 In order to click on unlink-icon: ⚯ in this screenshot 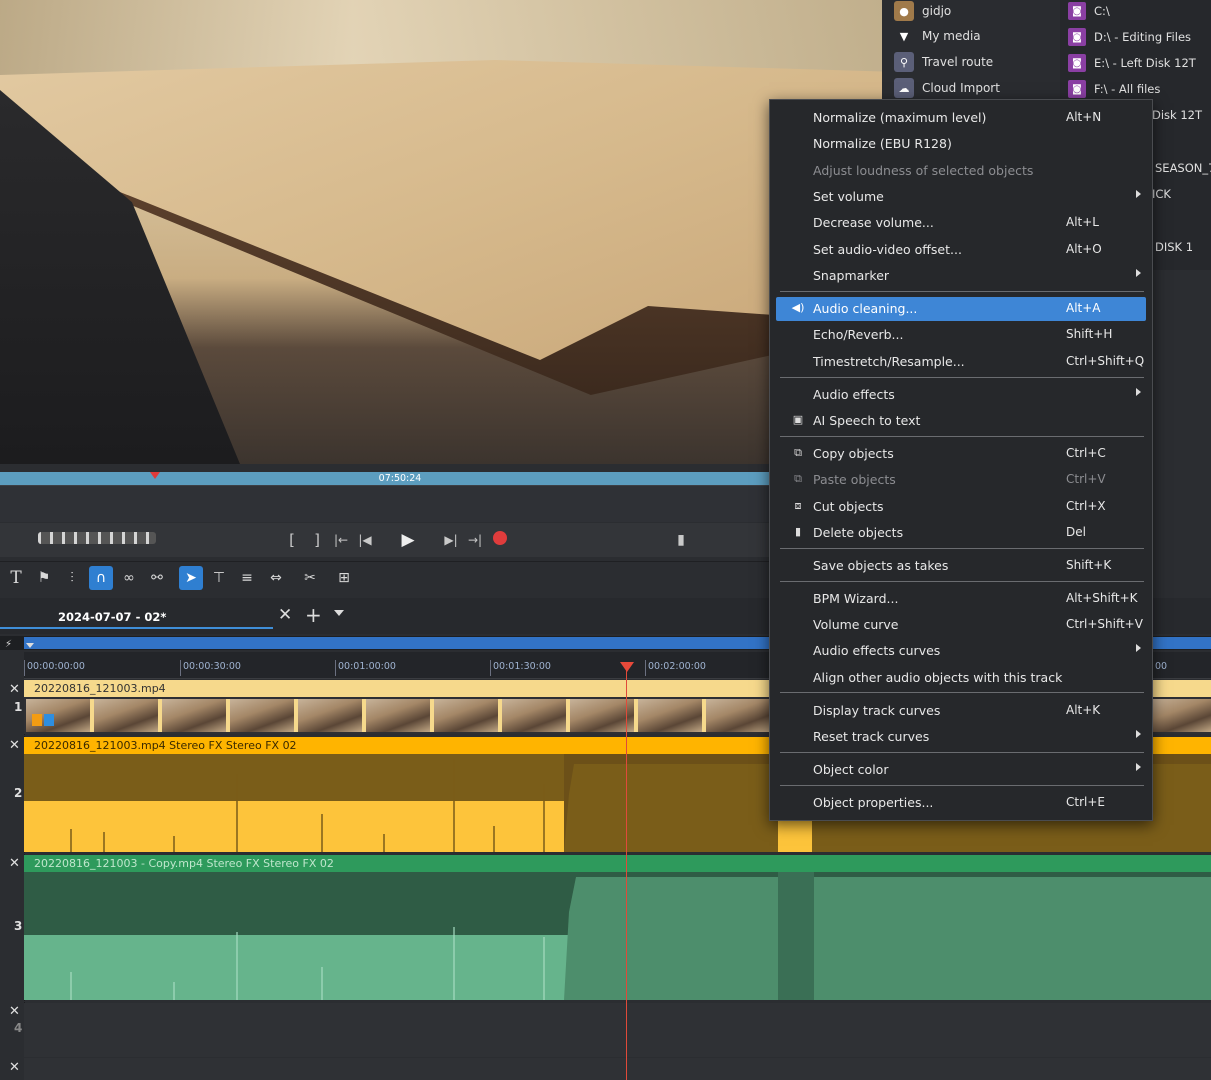, I will do `click(157, 578)`.